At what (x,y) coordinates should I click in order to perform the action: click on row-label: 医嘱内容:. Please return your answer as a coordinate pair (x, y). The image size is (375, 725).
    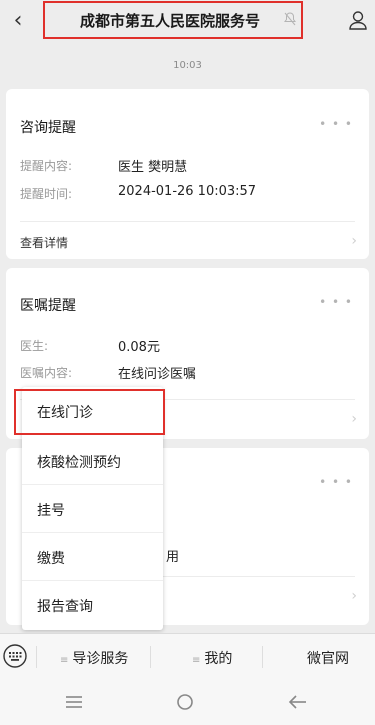
    Looking at the image, I should click on (46, 373).